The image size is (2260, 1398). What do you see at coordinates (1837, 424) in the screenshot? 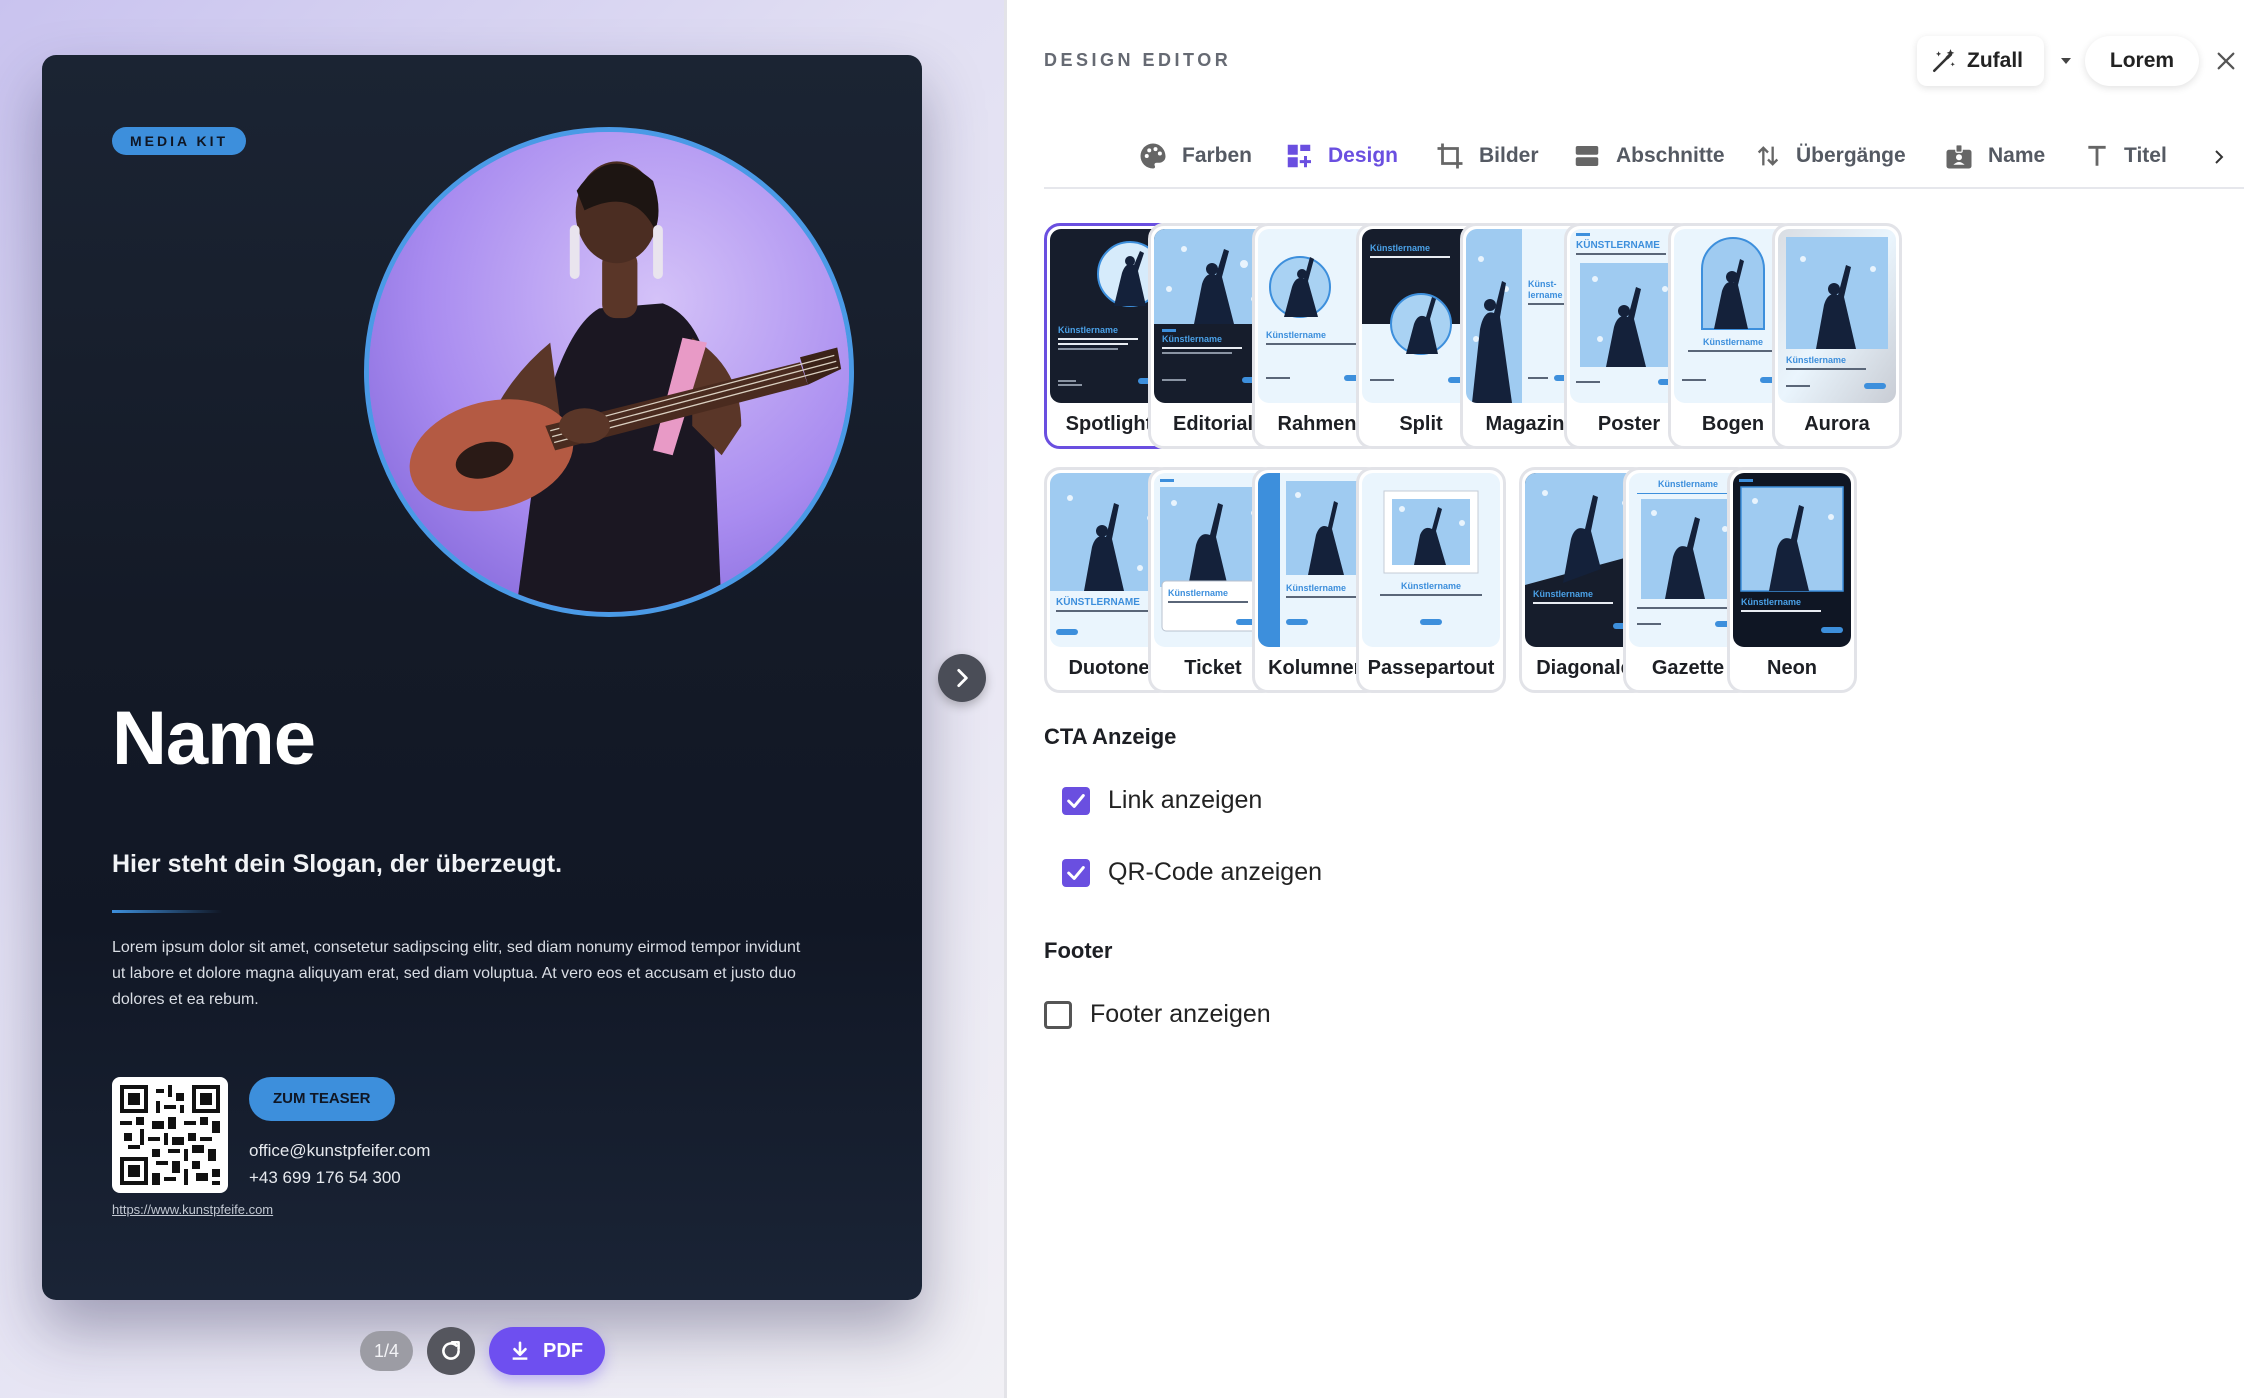
I see `layout-label: Aurora` at bounding box center [1837, 424].